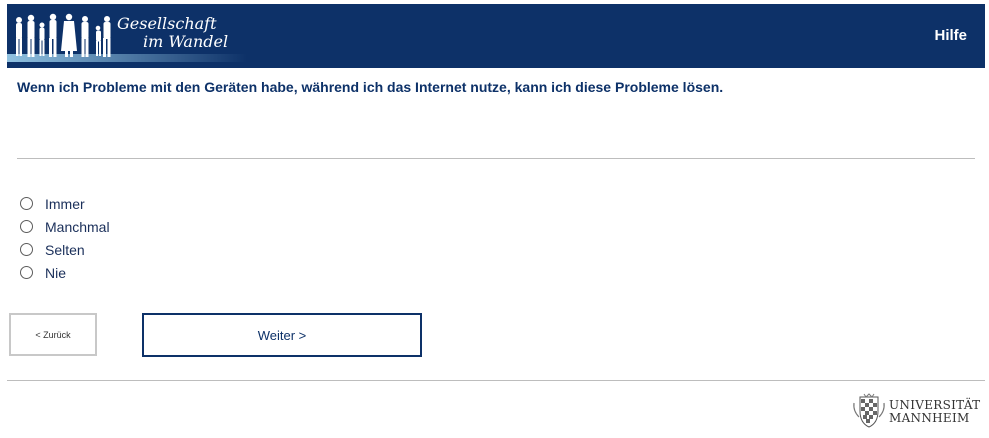  What do you see at coordinates (950, 35) in the screenshot?
I see `help-link: Hilfe` at bounding box center [950, 35].